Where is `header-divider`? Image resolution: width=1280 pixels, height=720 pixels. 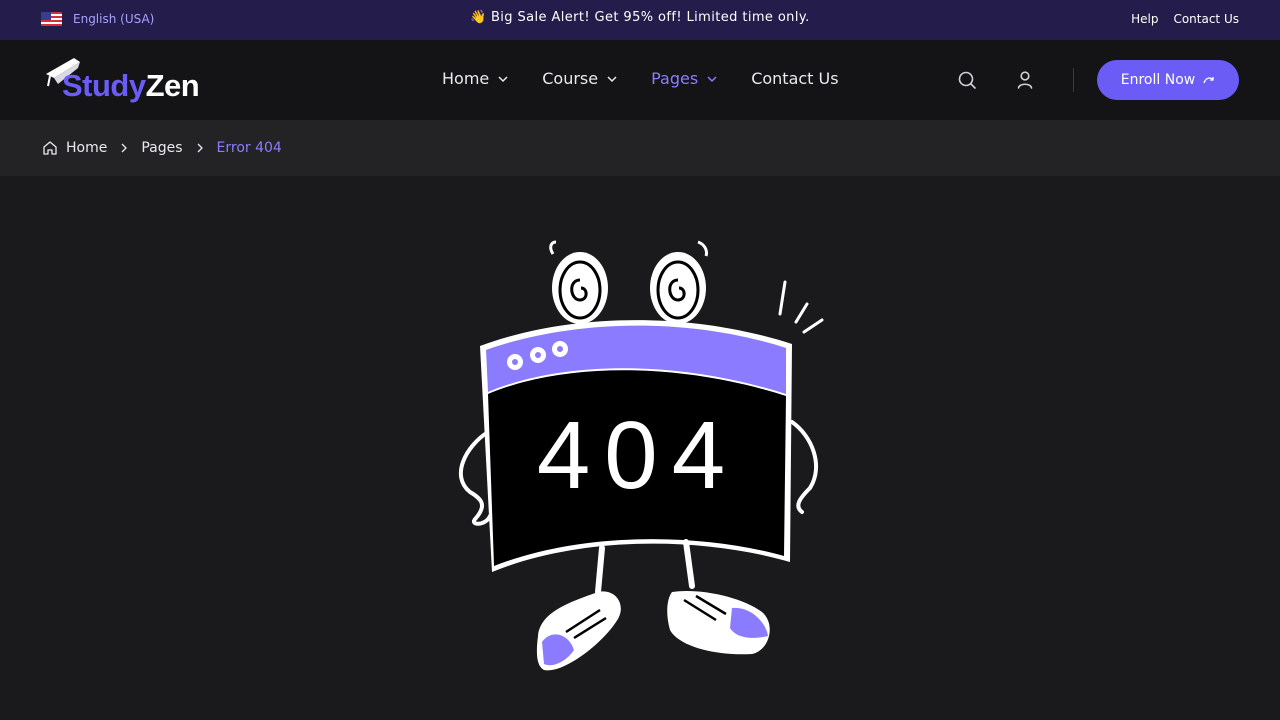 header-divider is located at coordinates (1073, 80).